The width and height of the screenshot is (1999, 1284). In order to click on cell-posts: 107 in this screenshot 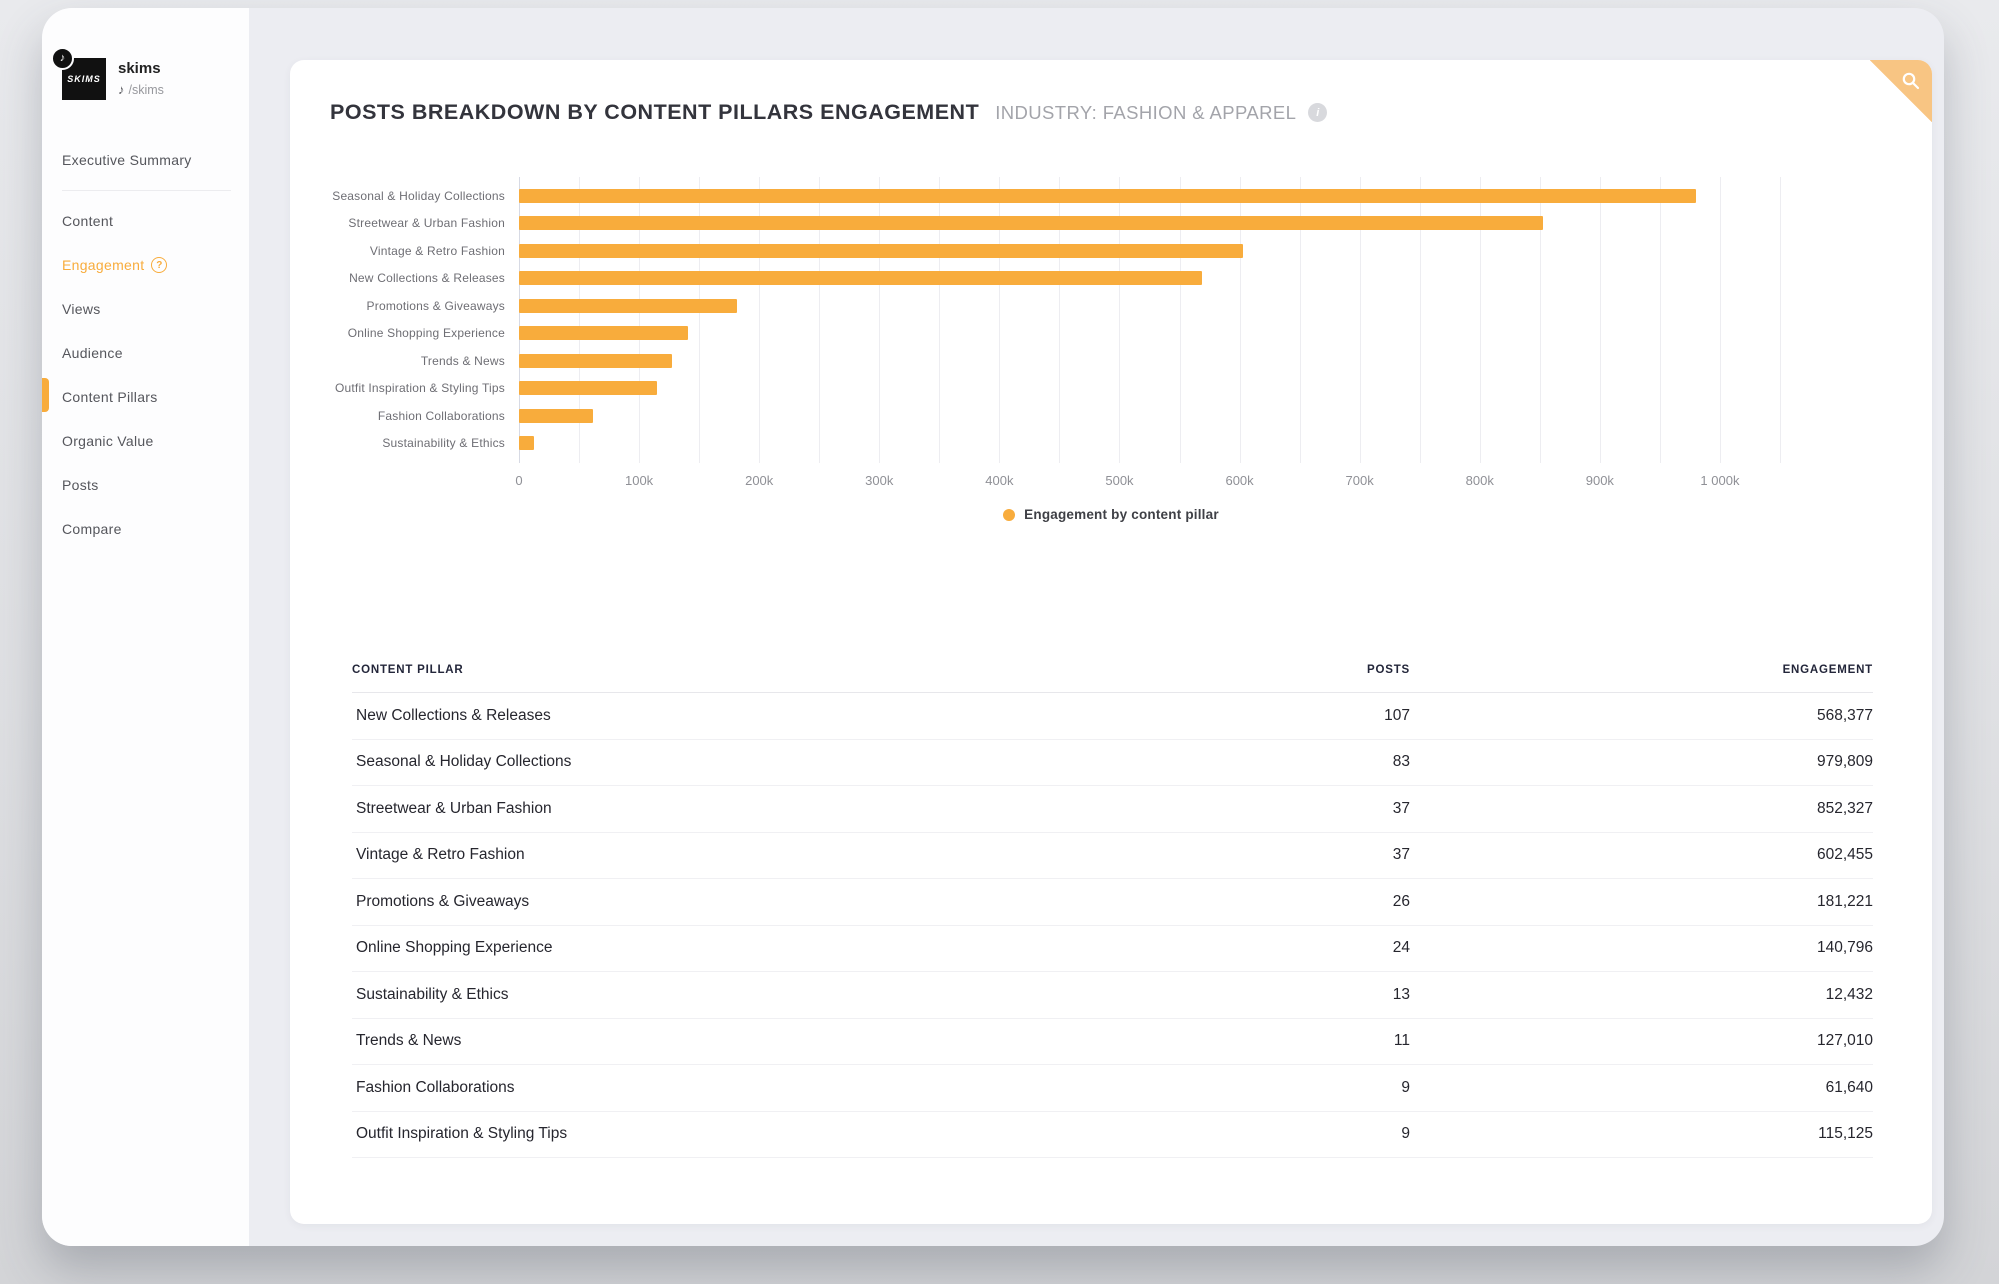, I will do `click(1397, 715)`.